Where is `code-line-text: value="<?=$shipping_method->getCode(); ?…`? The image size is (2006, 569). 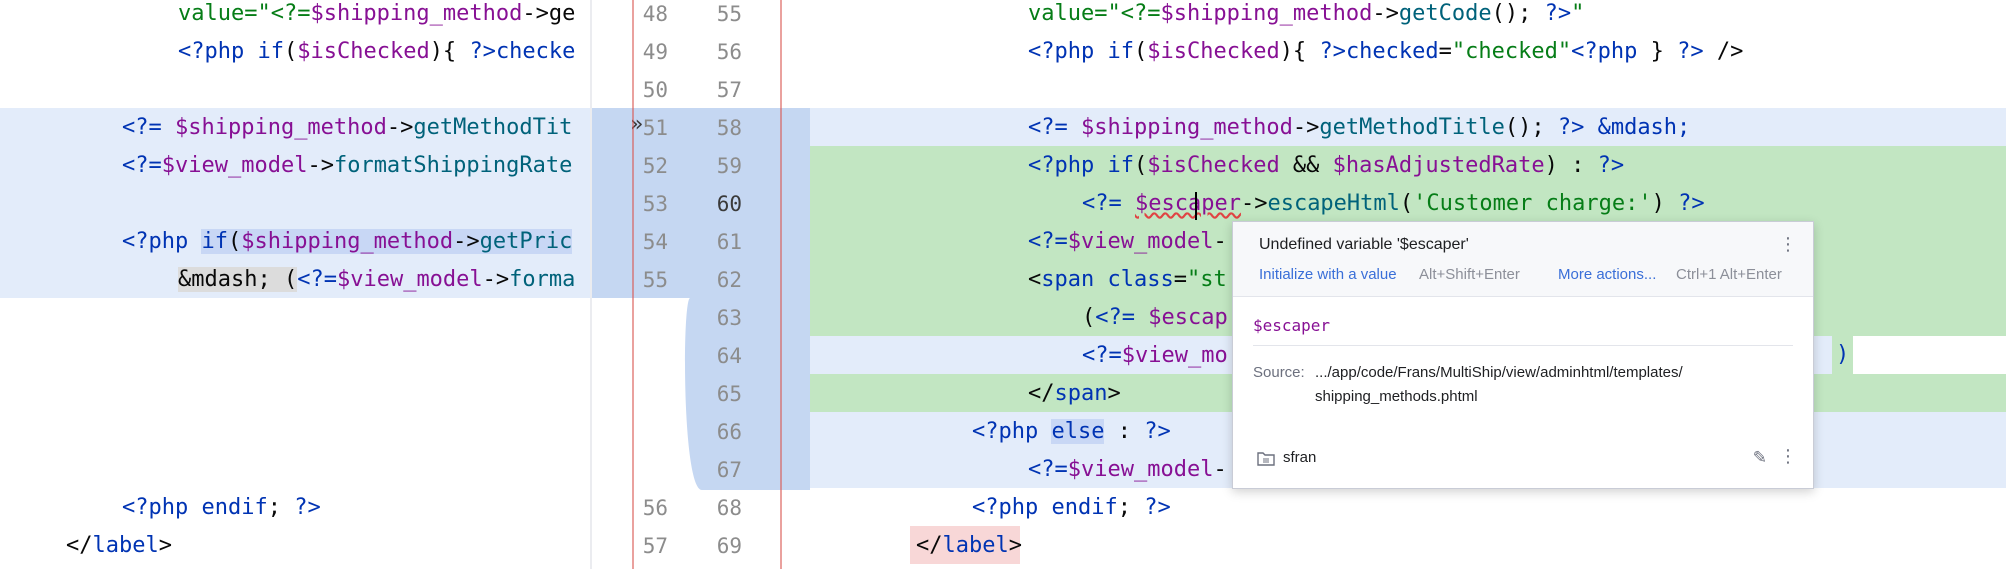 code-line-text: value="<?=$shipping_method->getCode(); ?… is located at coordinates (1306, 16).